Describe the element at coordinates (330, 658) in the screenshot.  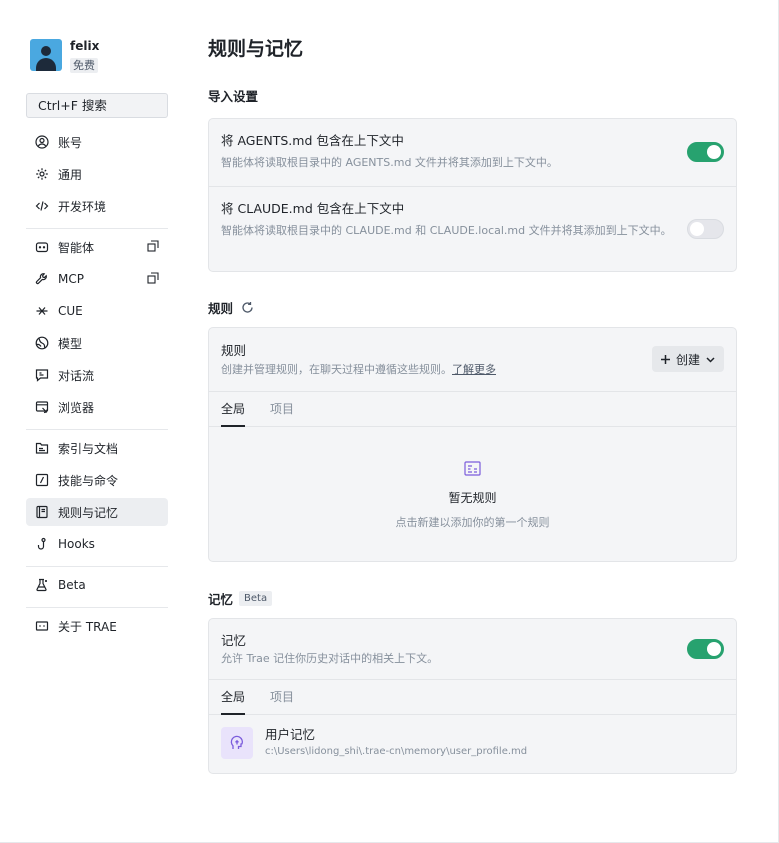
I see `memory-desc: 允许 Trae 记住你历史对话中的相关上下文。` at that location.